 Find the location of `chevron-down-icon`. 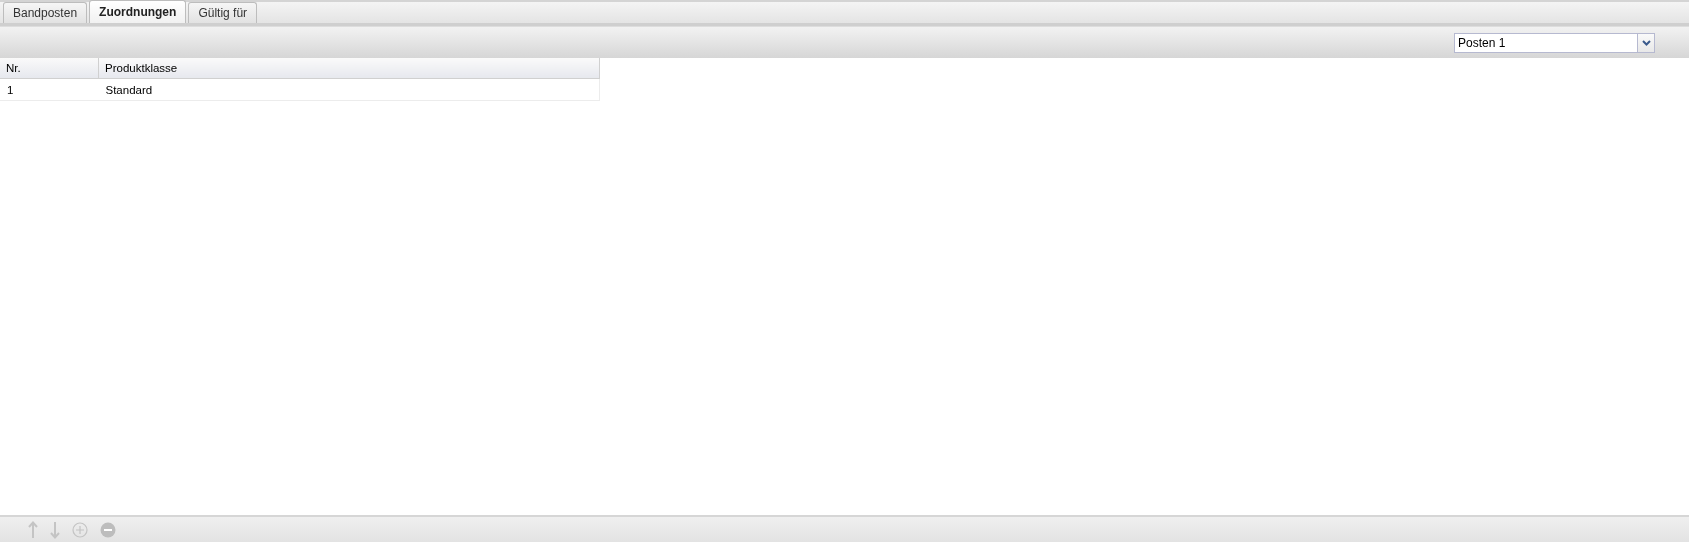

chevron-down-icon is located at coordinates (1646, 42).